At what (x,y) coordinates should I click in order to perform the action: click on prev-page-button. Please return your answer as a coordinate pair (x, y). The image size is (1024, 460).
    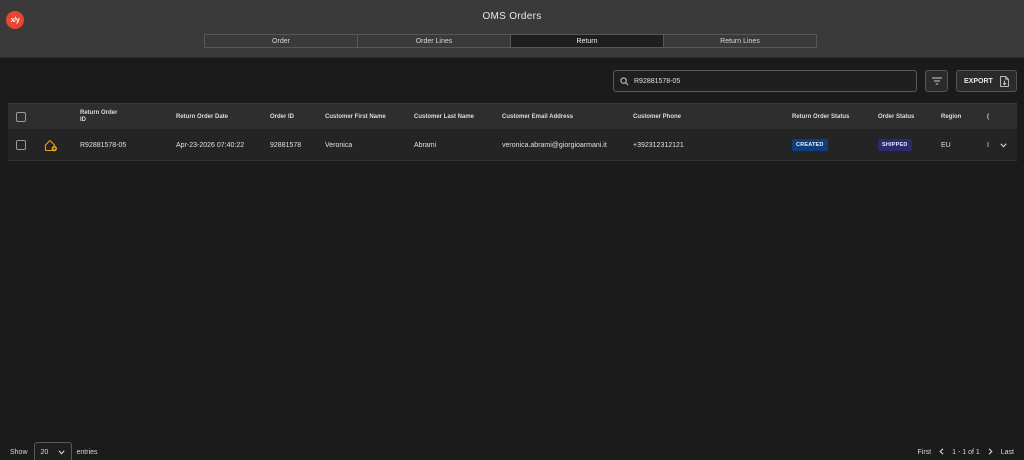
    Looking at the image, I should click on (941, 452).